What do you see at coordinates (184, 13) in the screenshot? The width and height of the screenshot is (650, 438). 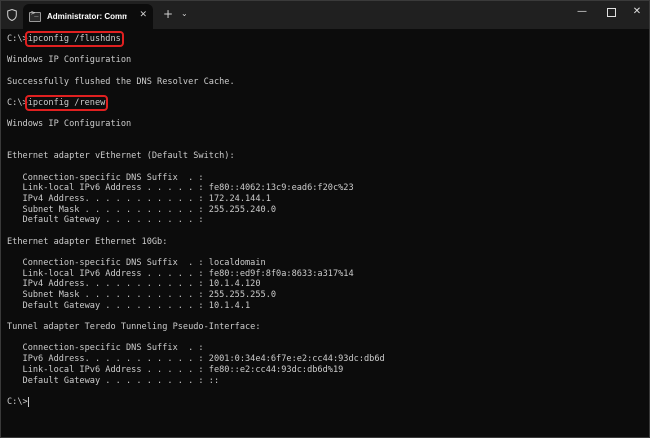 I see `chevron-down-icon: ⌄` at bounding box center [184, 13].